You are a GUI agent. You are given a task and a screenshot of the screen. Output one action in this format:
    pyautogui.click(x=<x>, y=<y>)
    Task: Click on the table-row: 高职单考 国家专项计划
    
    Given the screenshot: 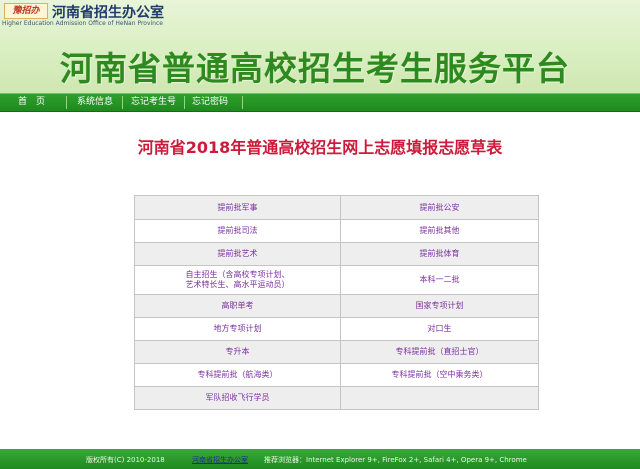 What is the action you would take?
    pyautogui.click(x=336, y=306)
    